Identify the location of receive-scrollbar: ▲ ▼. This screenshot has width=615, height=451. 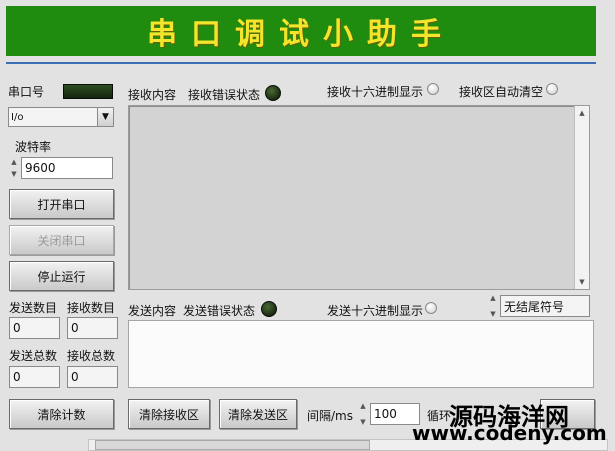
(581, 197).